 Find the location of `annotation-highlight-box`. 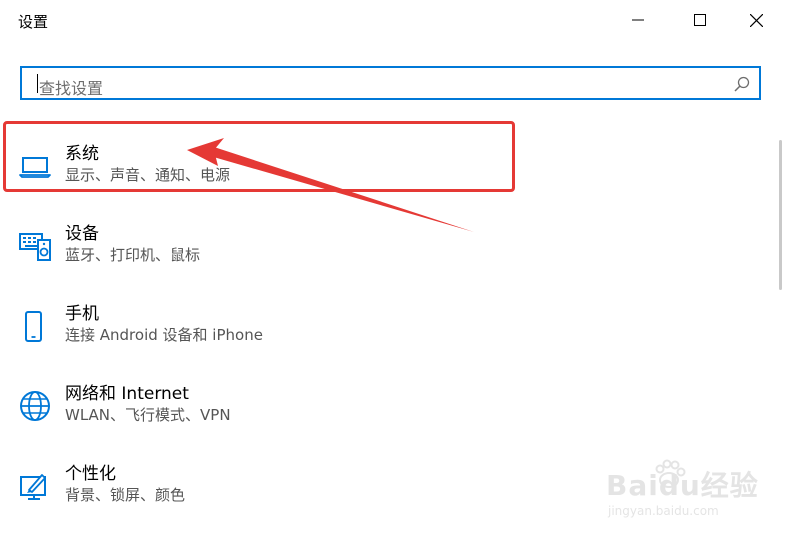

annotation-highlight-box is located at coordinates (259, 156).